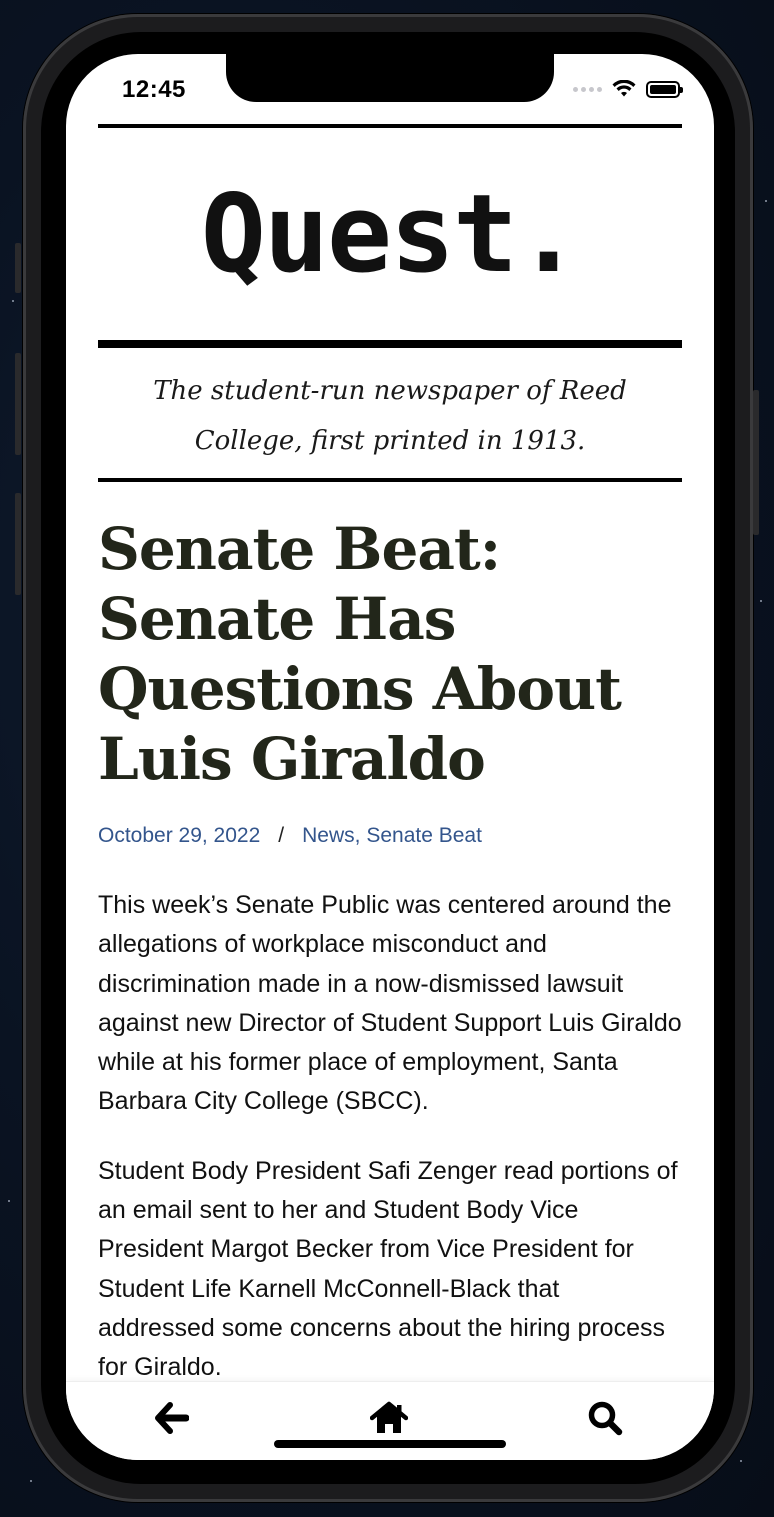  Describe the element at coordinates (605, 1418) in the screenshot. I see `search-icon` at that location.